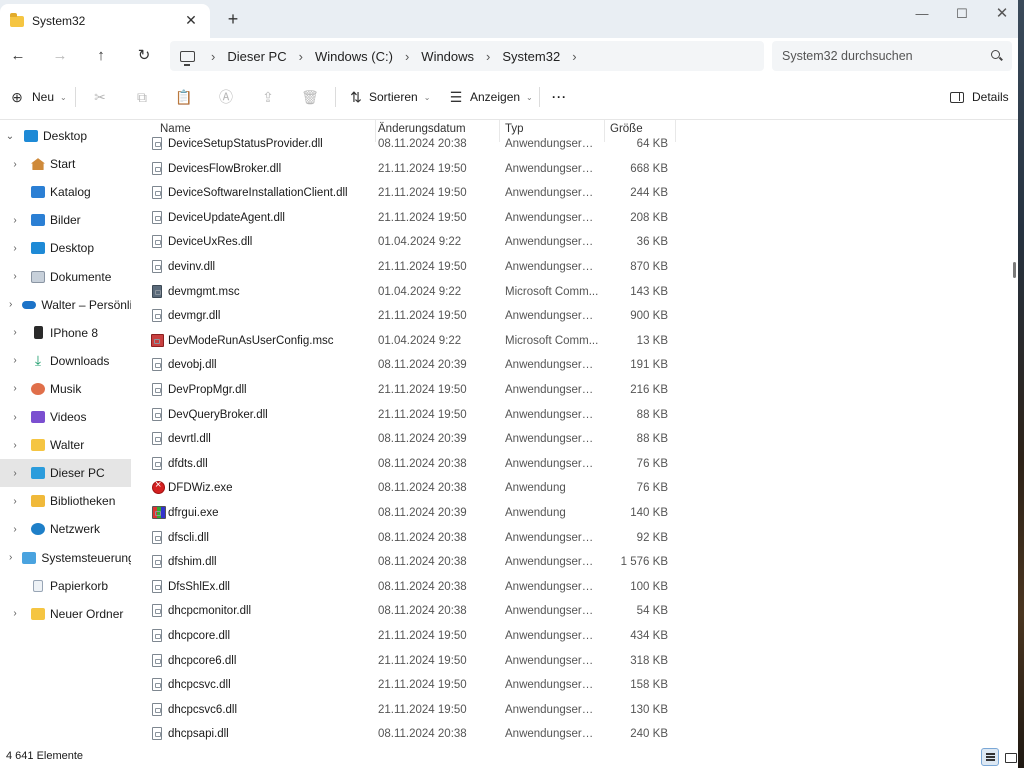 Image resolution: width=1024 pixels, height=768 pixels. What do you see at coordinates (65, 305) in the screenshot?
I see `sidebar-item: › Walter – Persönlic` at bounding box center [65, 305].